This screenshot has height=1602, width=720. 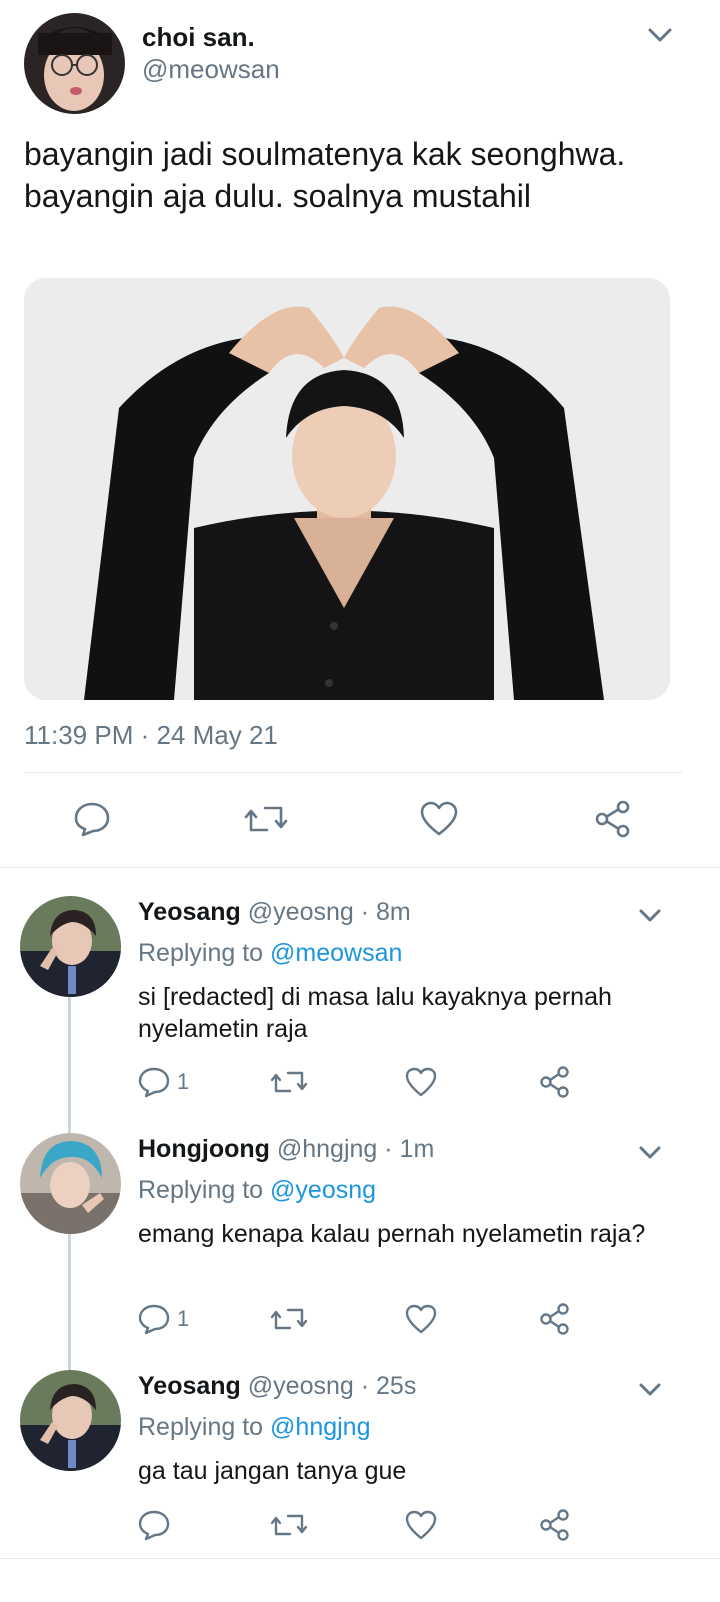 I want to click on replying-to: Replying to @meowsan, so click(x=270, y=953).